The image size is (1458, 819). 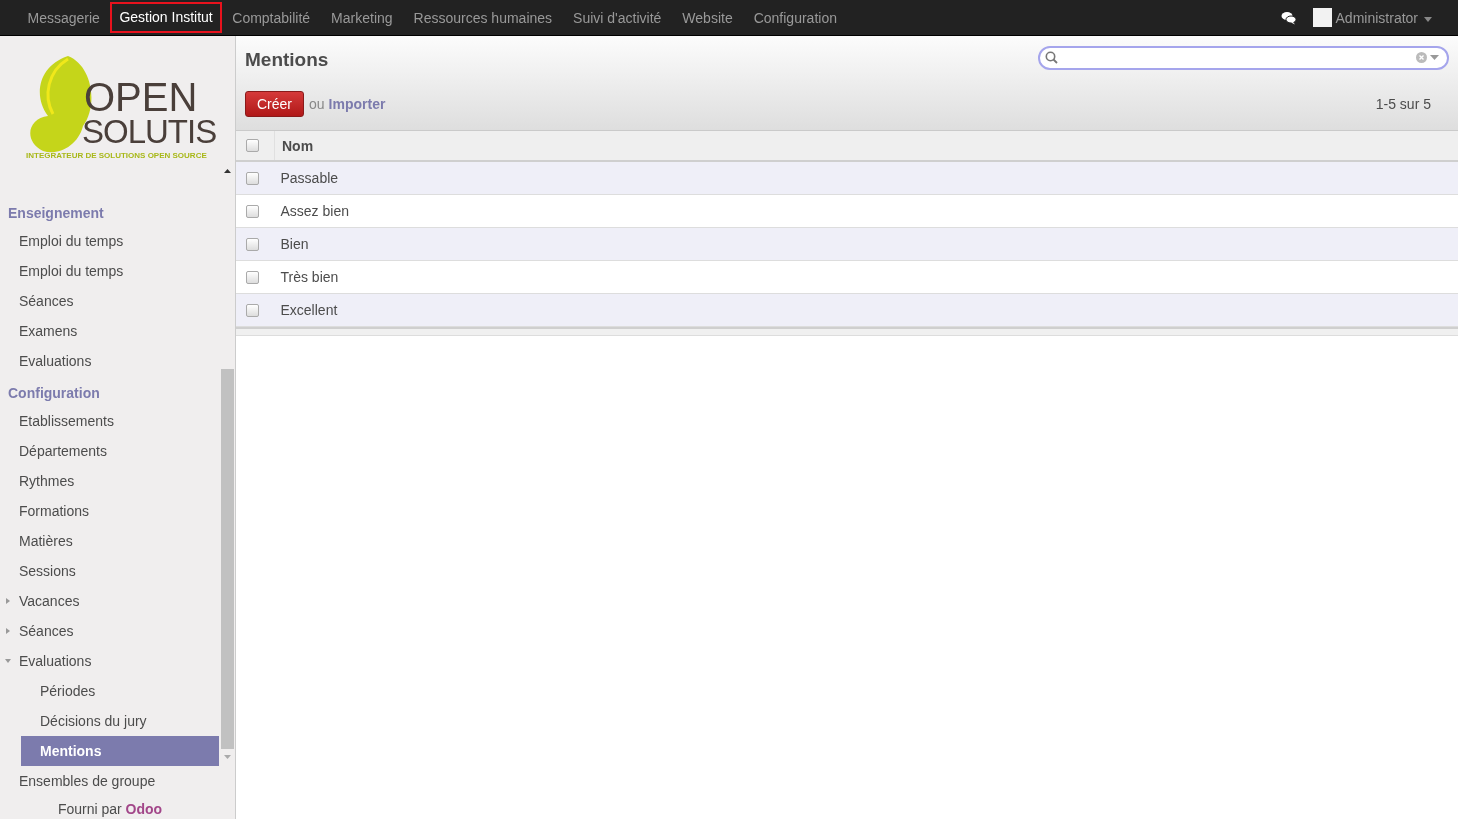 I want to click on table-cell: Bien, so click(x=866, y=244).